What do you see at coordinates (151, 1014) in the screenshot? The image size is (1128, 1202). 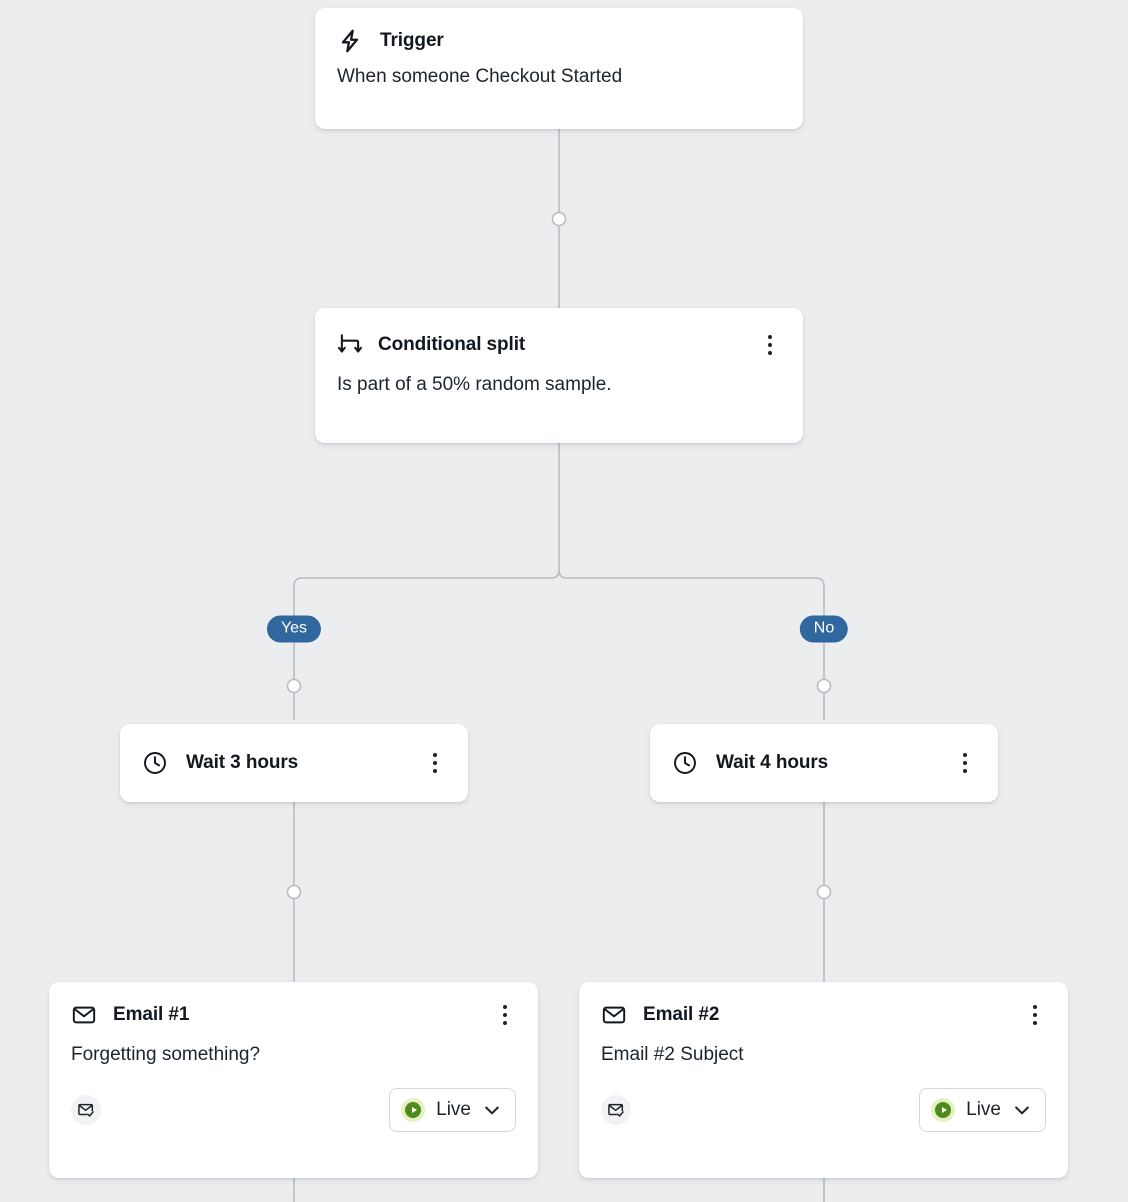 I see `email-card-1-title: Email #1` at bounding box center [151, 1014].